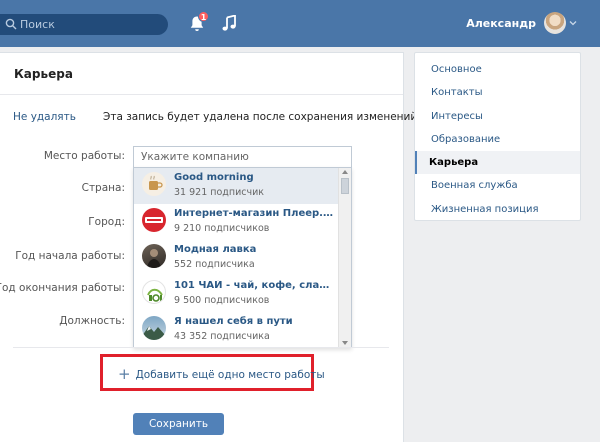 The height and width of the screenshot is (442, 600). What do you see at coordinates (497, 139) in the screenshot?
I see `sidebar-item-education: Образование` at bounding box center [497, 139].